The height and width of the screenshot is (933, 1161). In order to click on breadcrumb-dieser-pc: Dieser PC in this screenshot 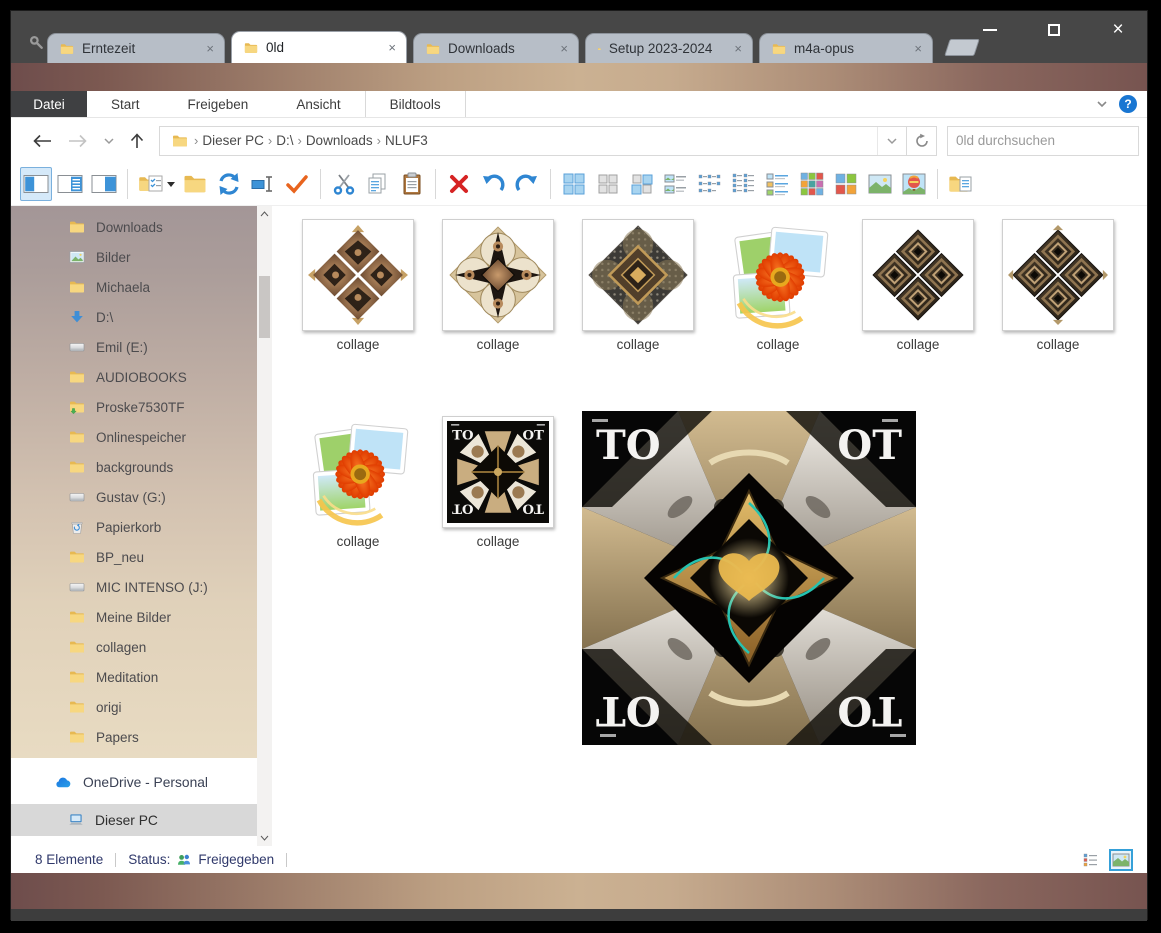, I will do `click(233, 140)`.